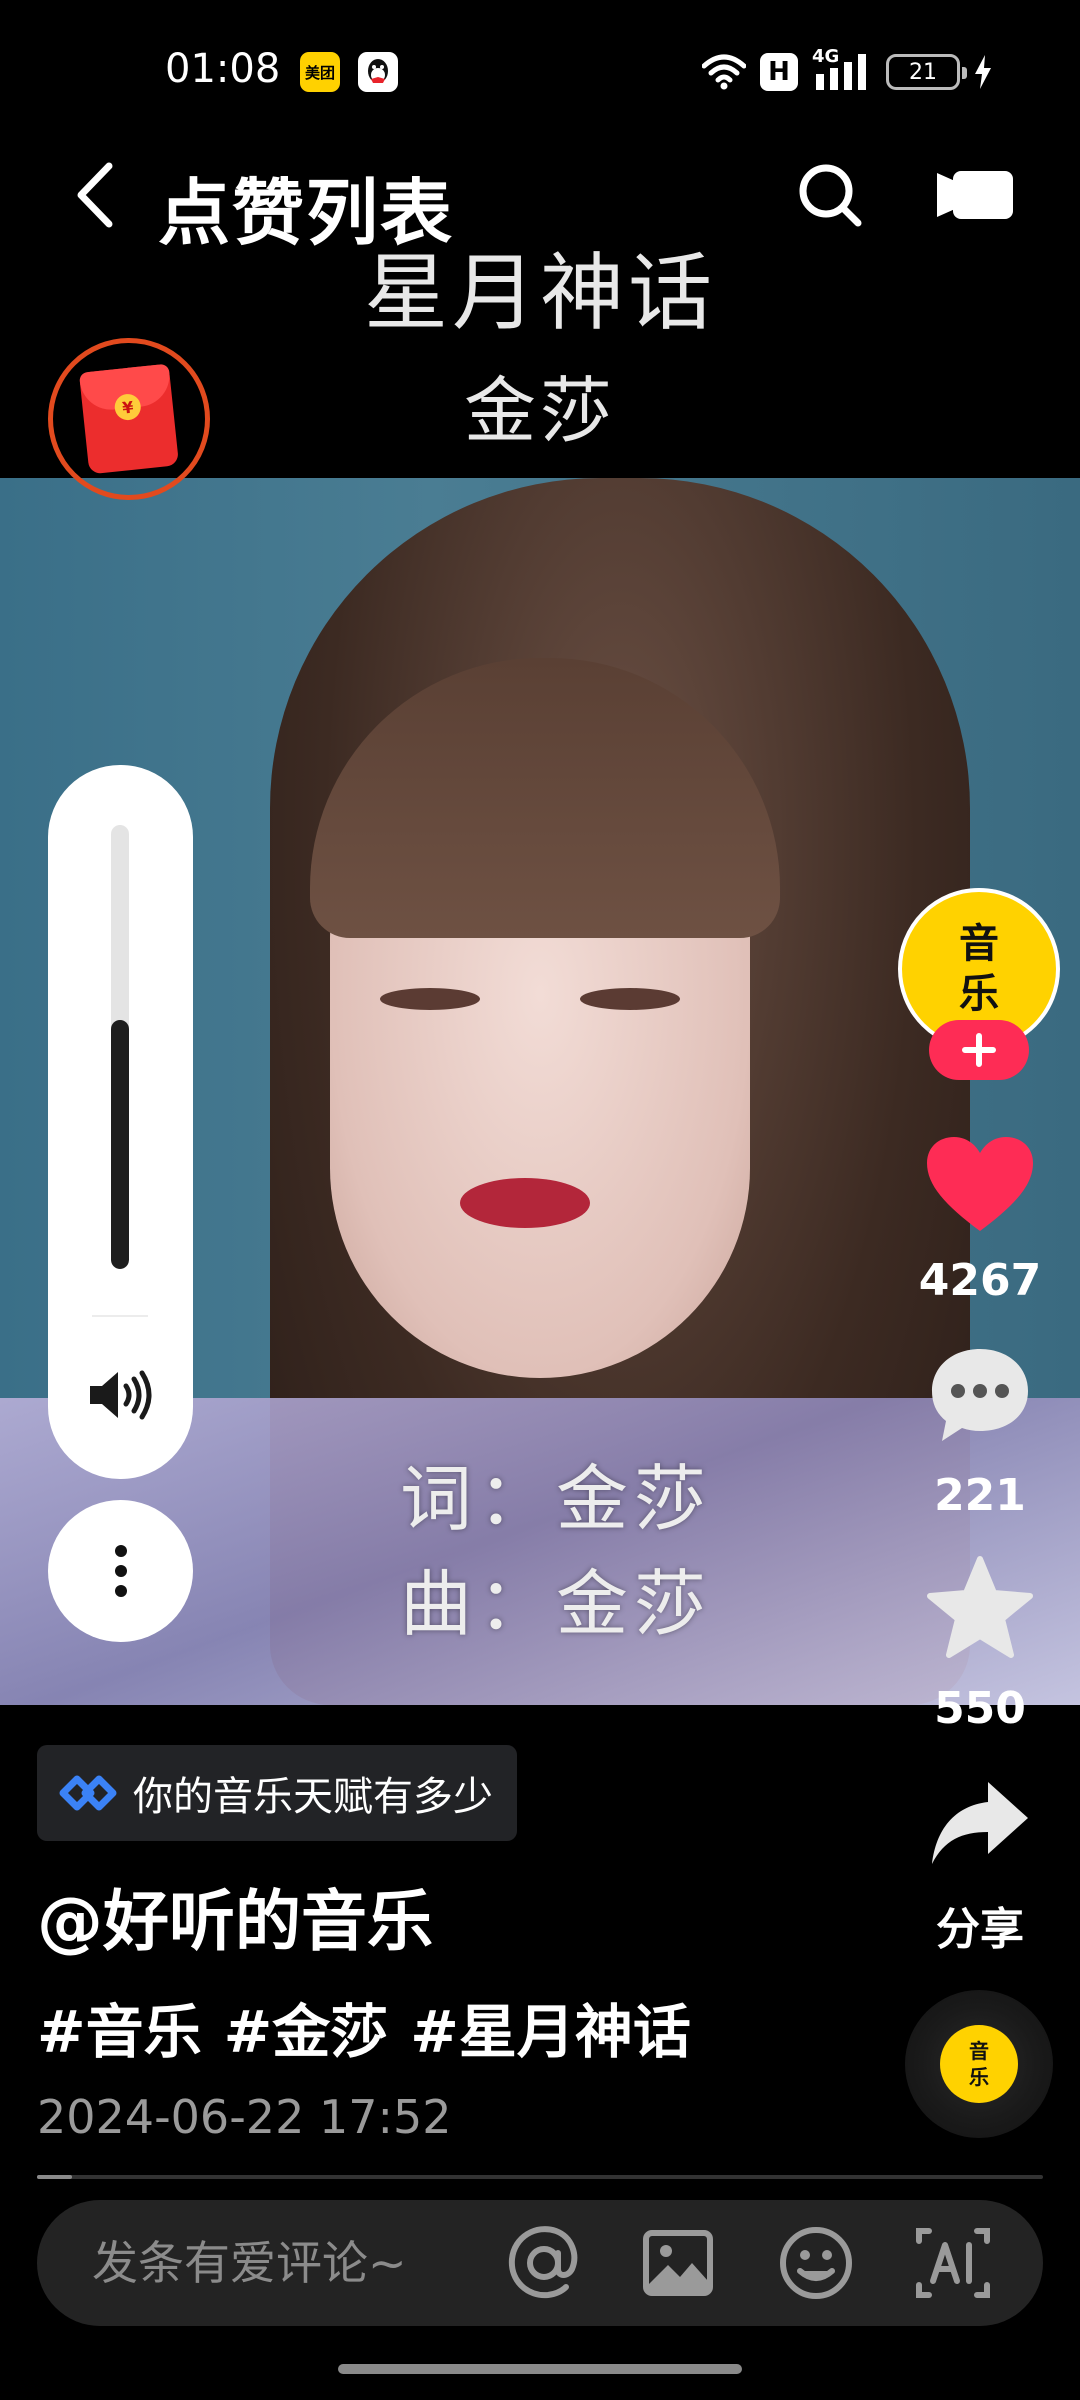 This screenshot has height=2400, width=1080. I want to click on follow-button, so click(979, 1050).